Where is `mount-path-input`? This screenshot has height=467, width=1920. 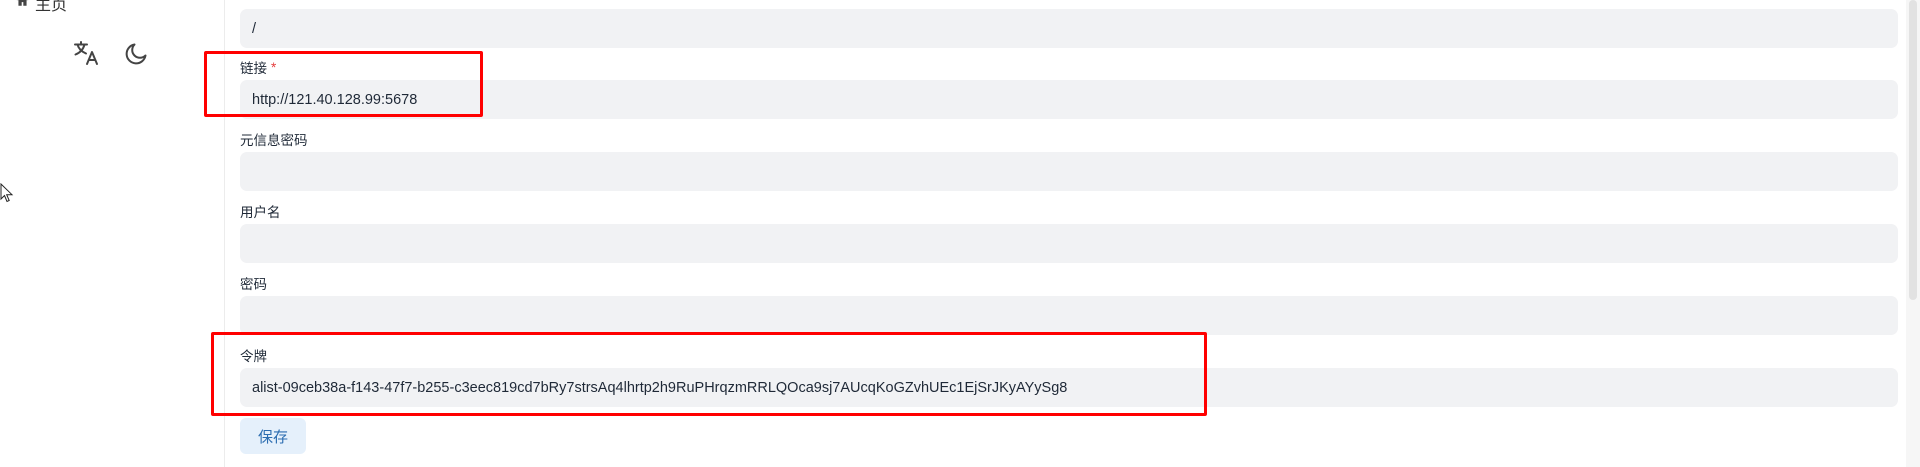 mount-path-input is located at coordinates (1069, 28).